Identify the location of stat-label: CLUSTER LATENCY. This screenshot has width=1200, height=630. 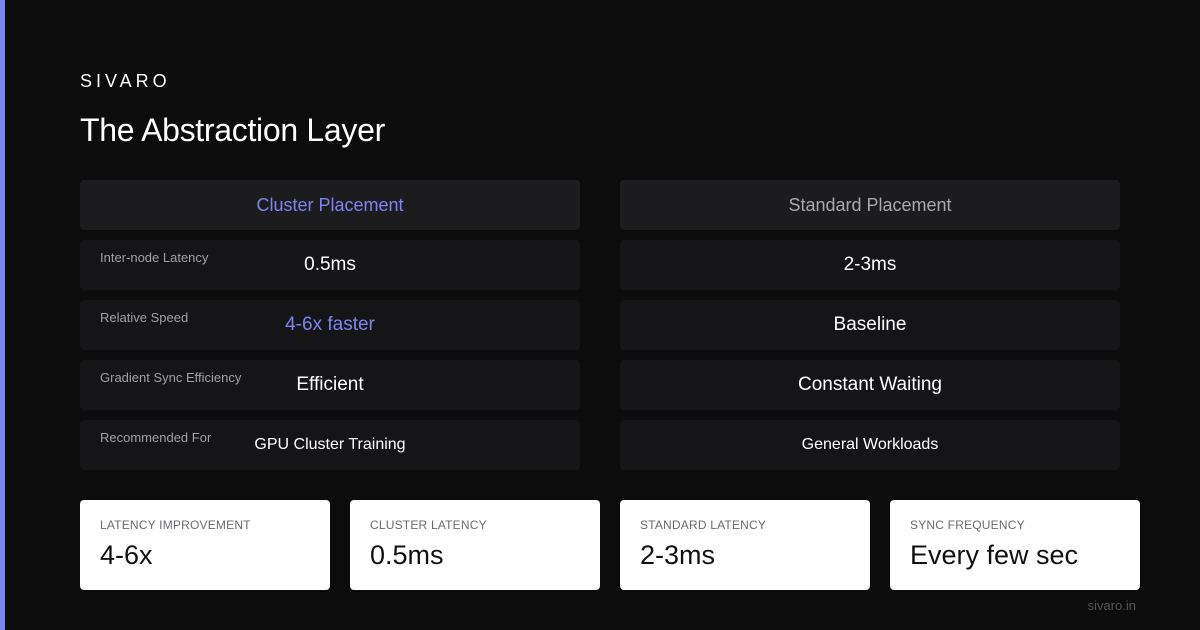
(428, 525).